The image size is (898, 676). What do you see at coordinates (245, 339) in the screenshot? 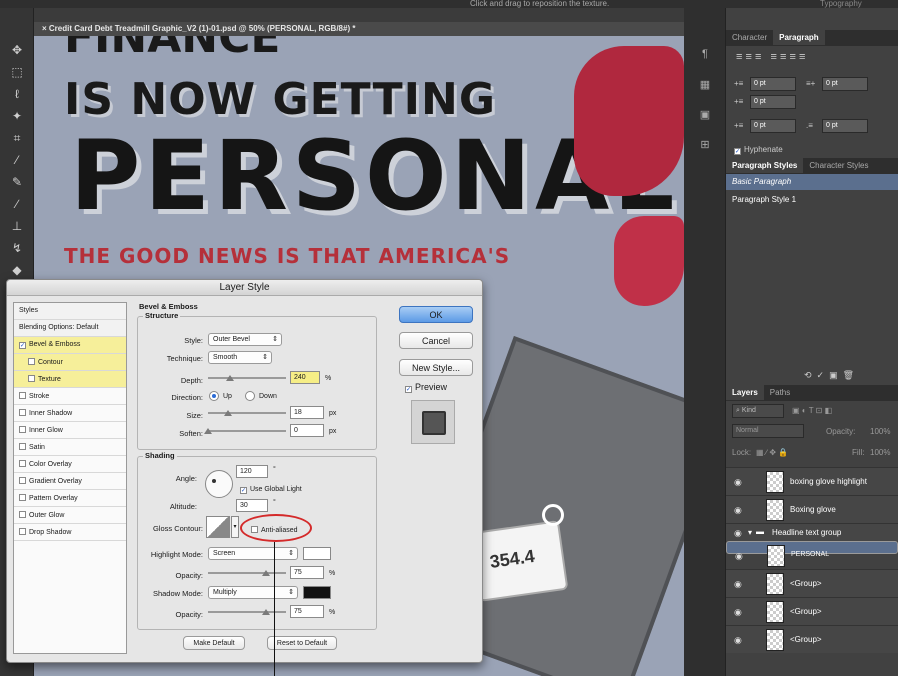
I see `bevel-style-select: Outer Bevel ⇕` at bounding box center [245, 339].